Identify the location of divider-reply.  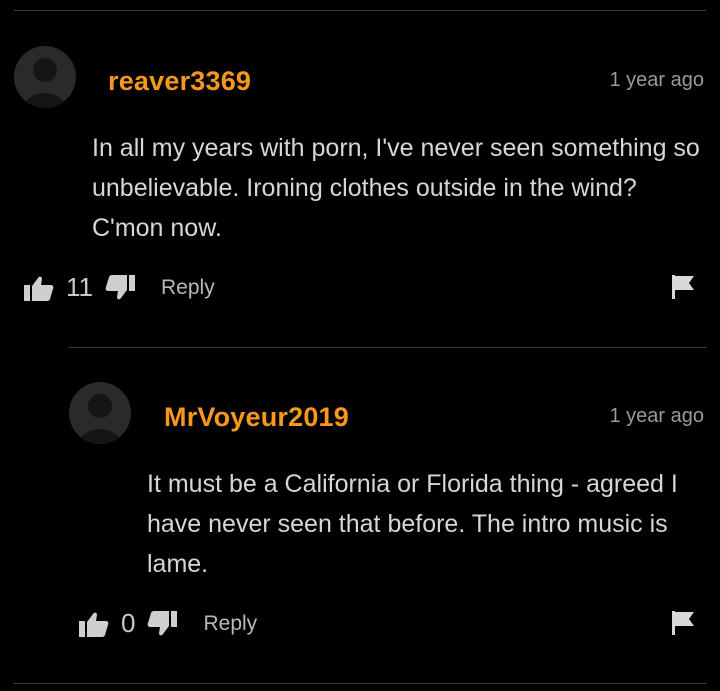
(387, 347).